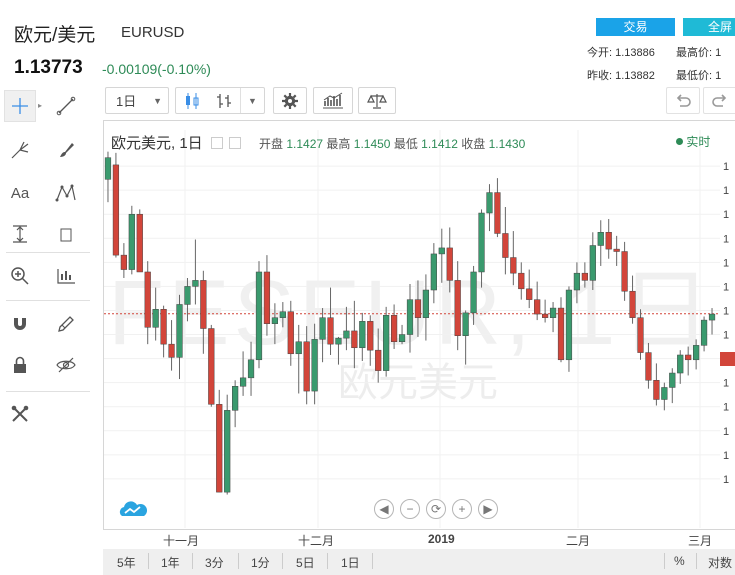 Image resolution: width=735 pixels, height=575 pixels. I want to click on settings-button, so click(290, 100).